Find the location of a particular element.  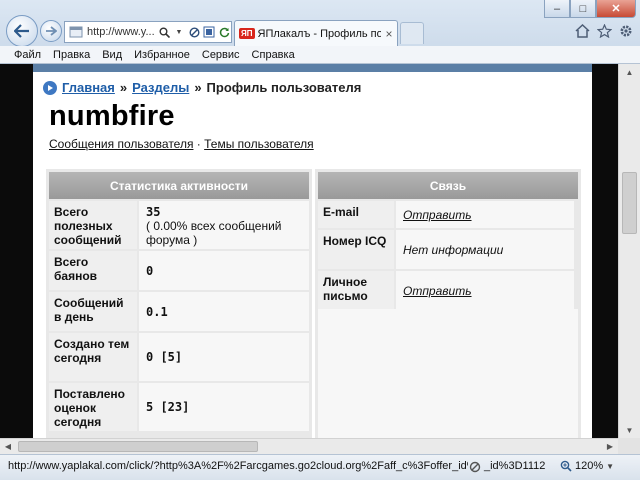

breadcrumb: Главная » Разделы » Профиль пользователя is located at coordinates (202, 87).